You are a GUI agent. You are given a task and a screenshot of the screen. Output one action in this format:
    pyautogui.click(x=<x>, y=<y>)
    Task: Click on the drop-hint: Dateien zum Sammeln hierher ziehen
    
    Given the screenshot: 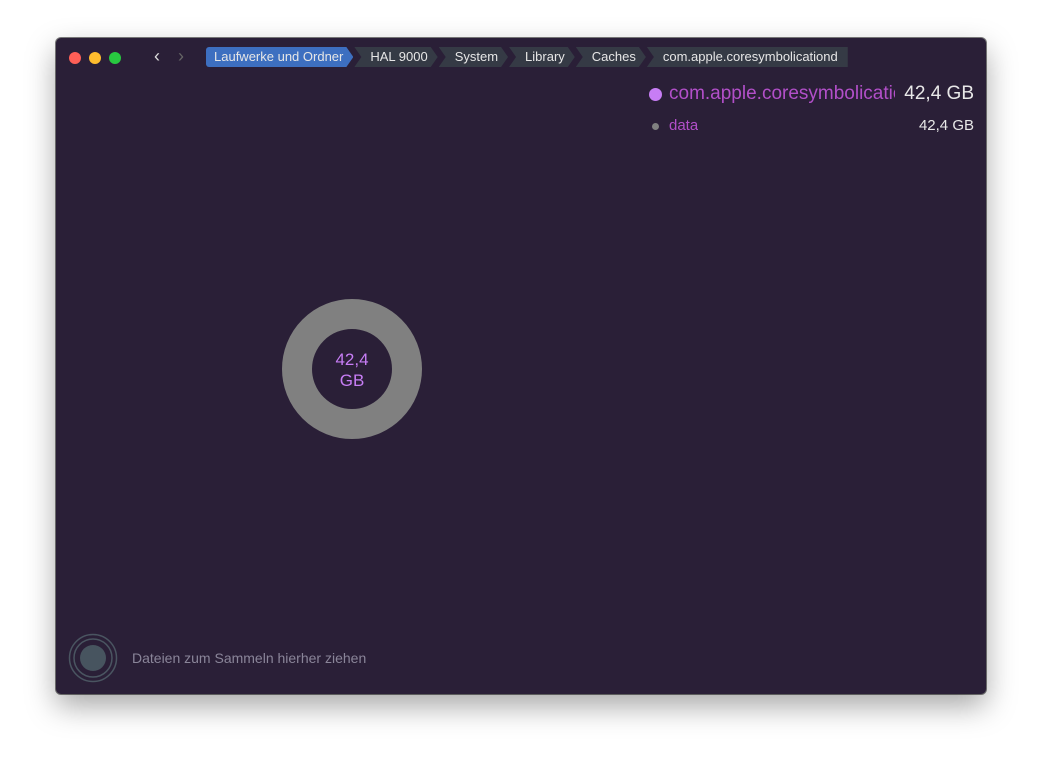 What is the action you would take?
    pyautogui.click(x=249, y=658)
    